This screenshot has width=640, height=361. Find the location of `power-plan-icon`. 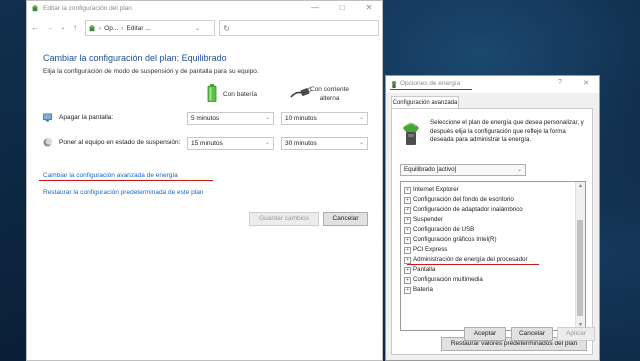

power-plan-icon is located at coordinates (35, 8).